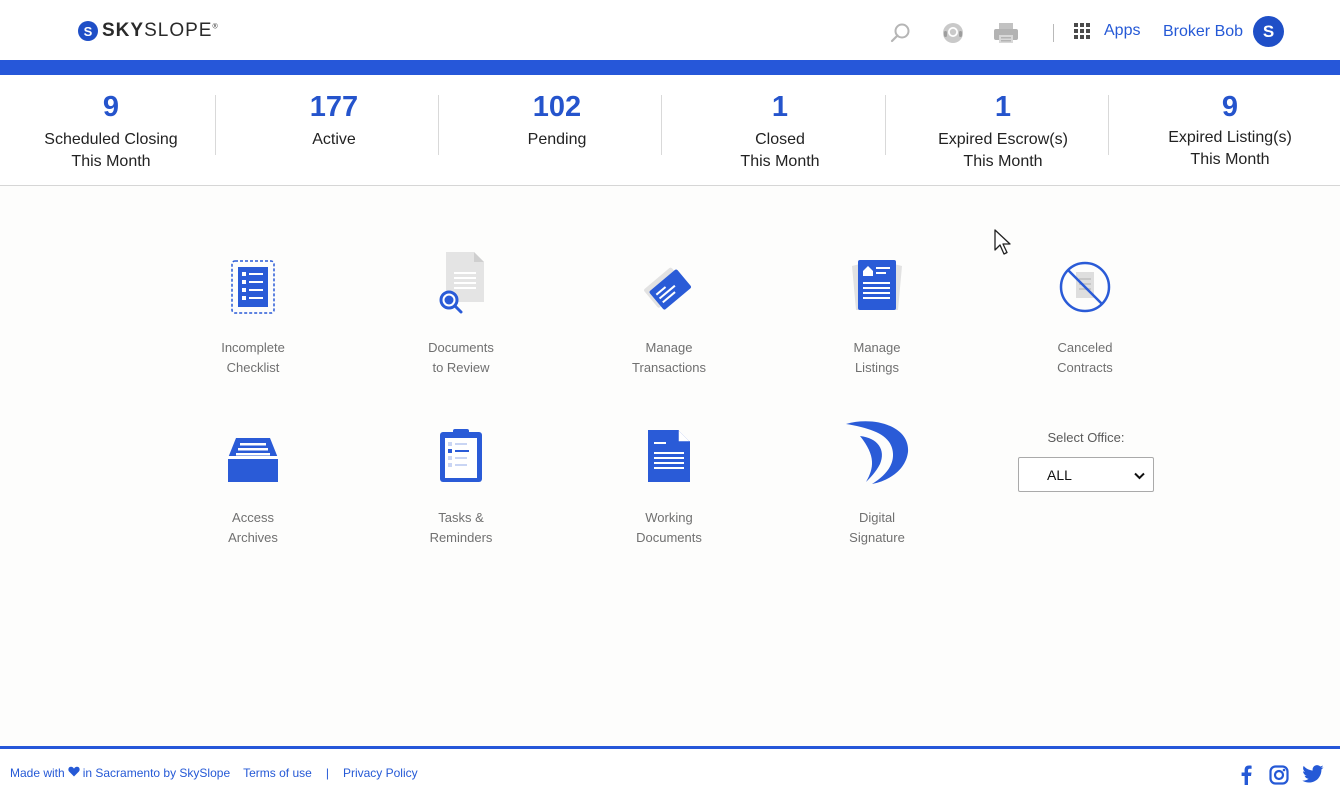 Image resolution: width=1340 pixels, height=800 pixels. Describe the element at coordinates (253, 357) in the screenshot. I see `tile-label: Incomplete Checklist` at that location.